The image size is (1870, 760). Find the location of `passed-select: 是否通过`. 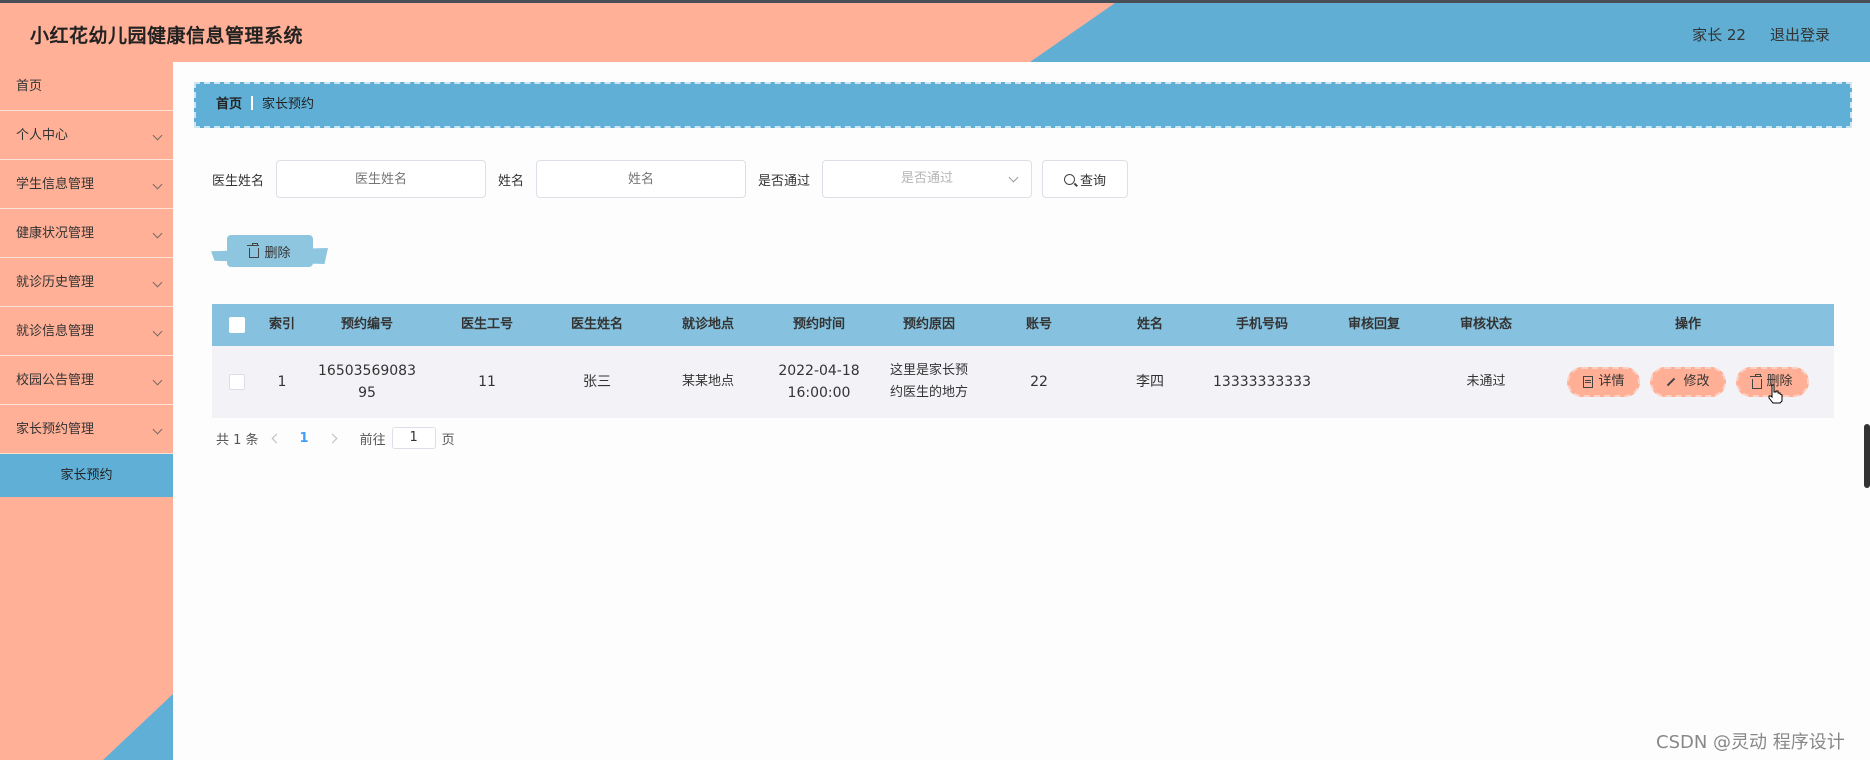

passed-select: 是否通过 is located at coordinates (927, 179).